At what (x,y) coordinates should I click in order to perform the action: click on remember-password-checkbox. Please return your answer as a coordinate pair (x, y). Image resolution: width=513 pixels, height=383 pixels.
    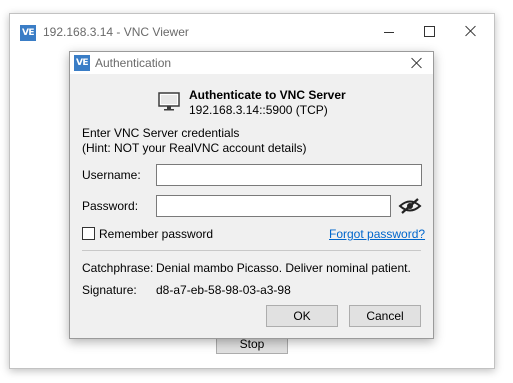
    Looking at the image, I should click on (88, 233).